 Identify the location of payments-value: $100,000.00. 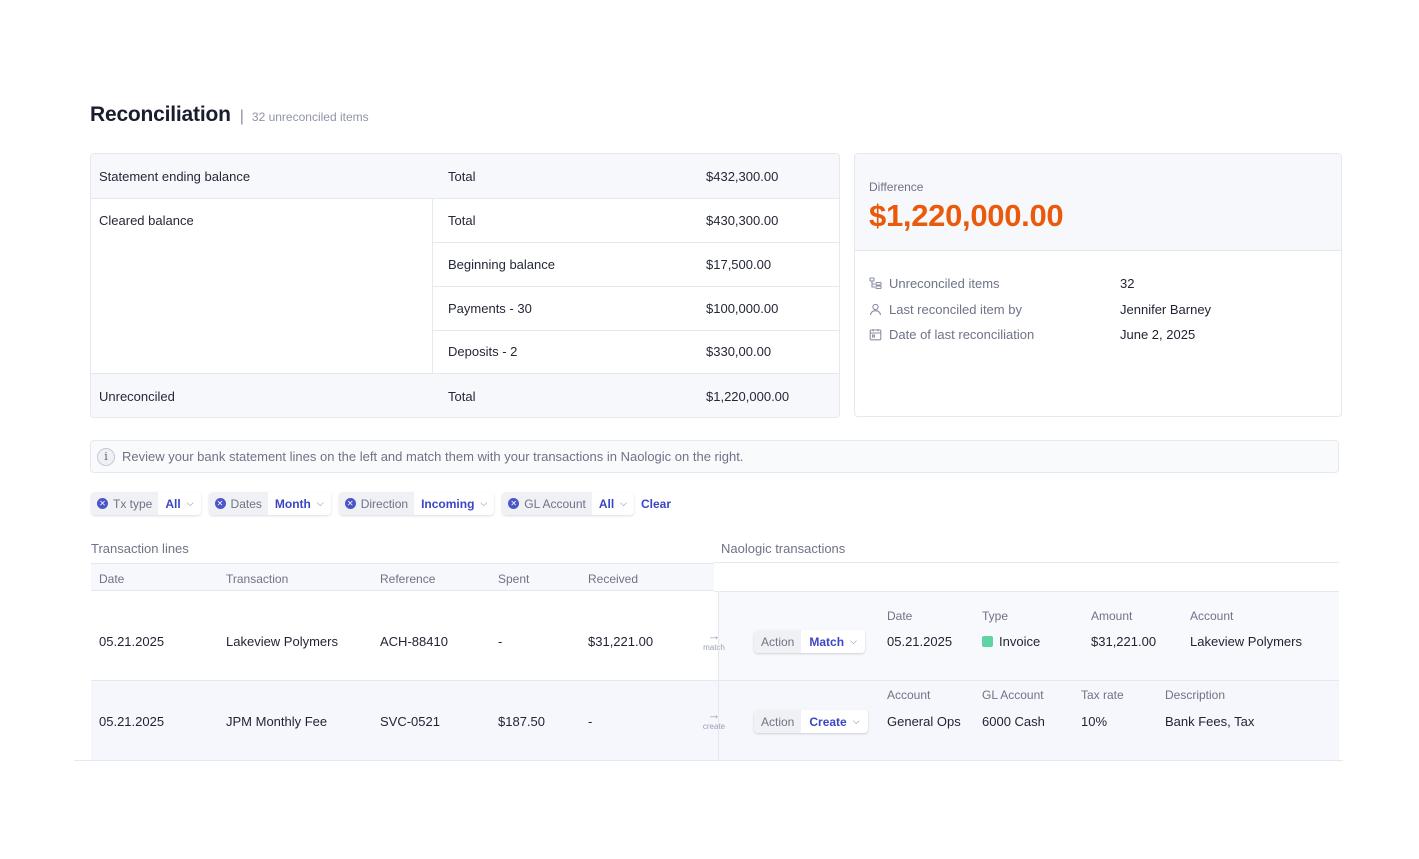
(742, 308).